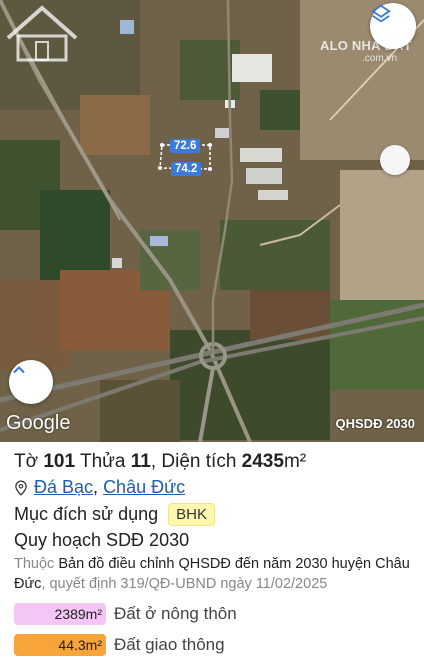 Image resolution: width=424 pixels, height=670 pixels. I want to click on legend-item-residential: 2389m² Đất ở nông thôn, so click(125, 614).